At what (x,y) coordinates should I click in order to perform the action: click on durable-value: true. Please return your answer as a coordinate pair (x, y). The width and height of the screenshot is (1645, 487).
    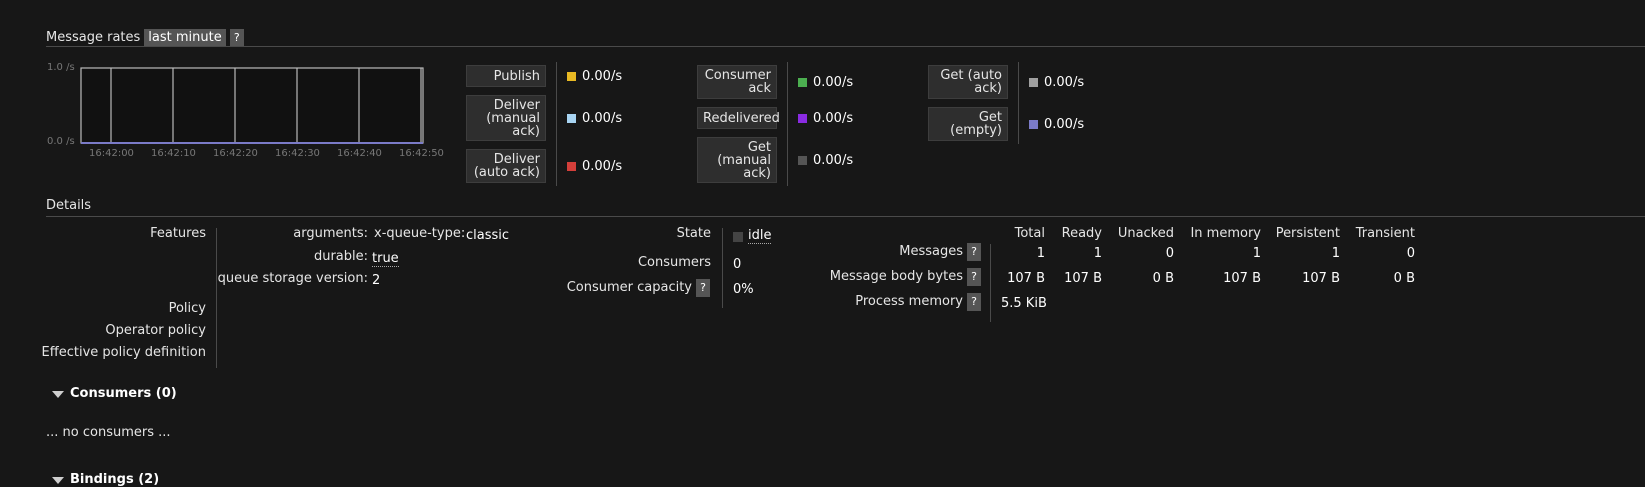
    Looking at the image, I should click on (385, 259).